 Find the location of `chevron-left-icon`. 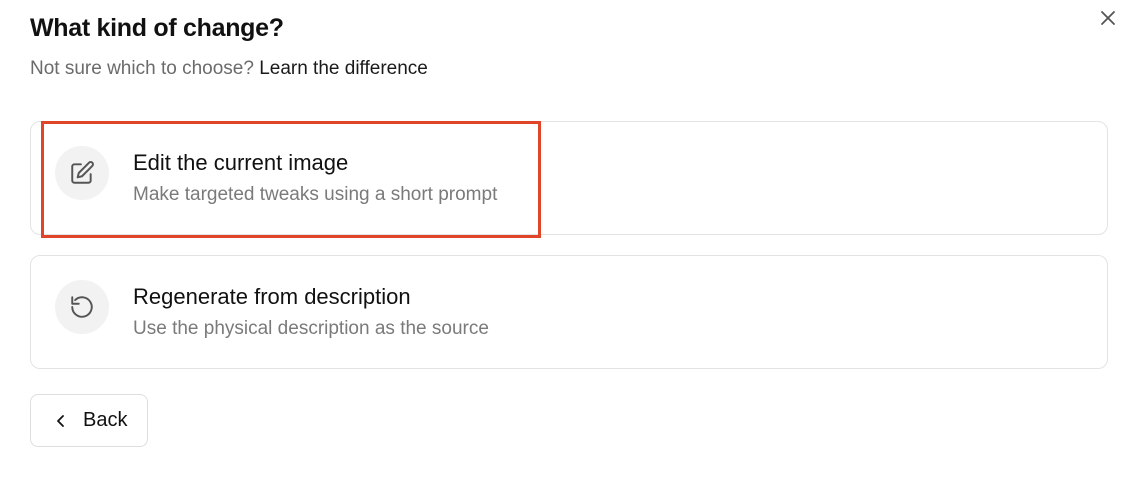

chevron-left-icon is located at coordinates (61, 421).